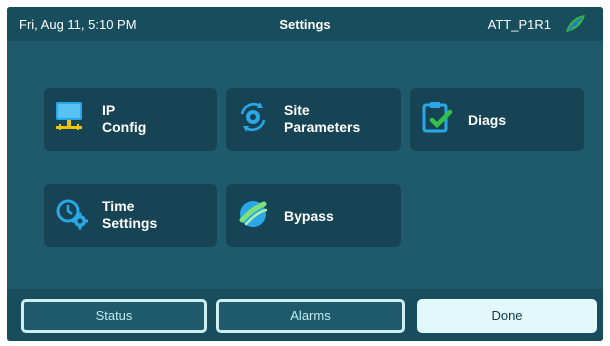 The image size is (610, 346). What do you see at coordinates (322, 118) in the screenshot?
I see `site-parameters-label: Site Parameters` at bounding box center [322, 118].